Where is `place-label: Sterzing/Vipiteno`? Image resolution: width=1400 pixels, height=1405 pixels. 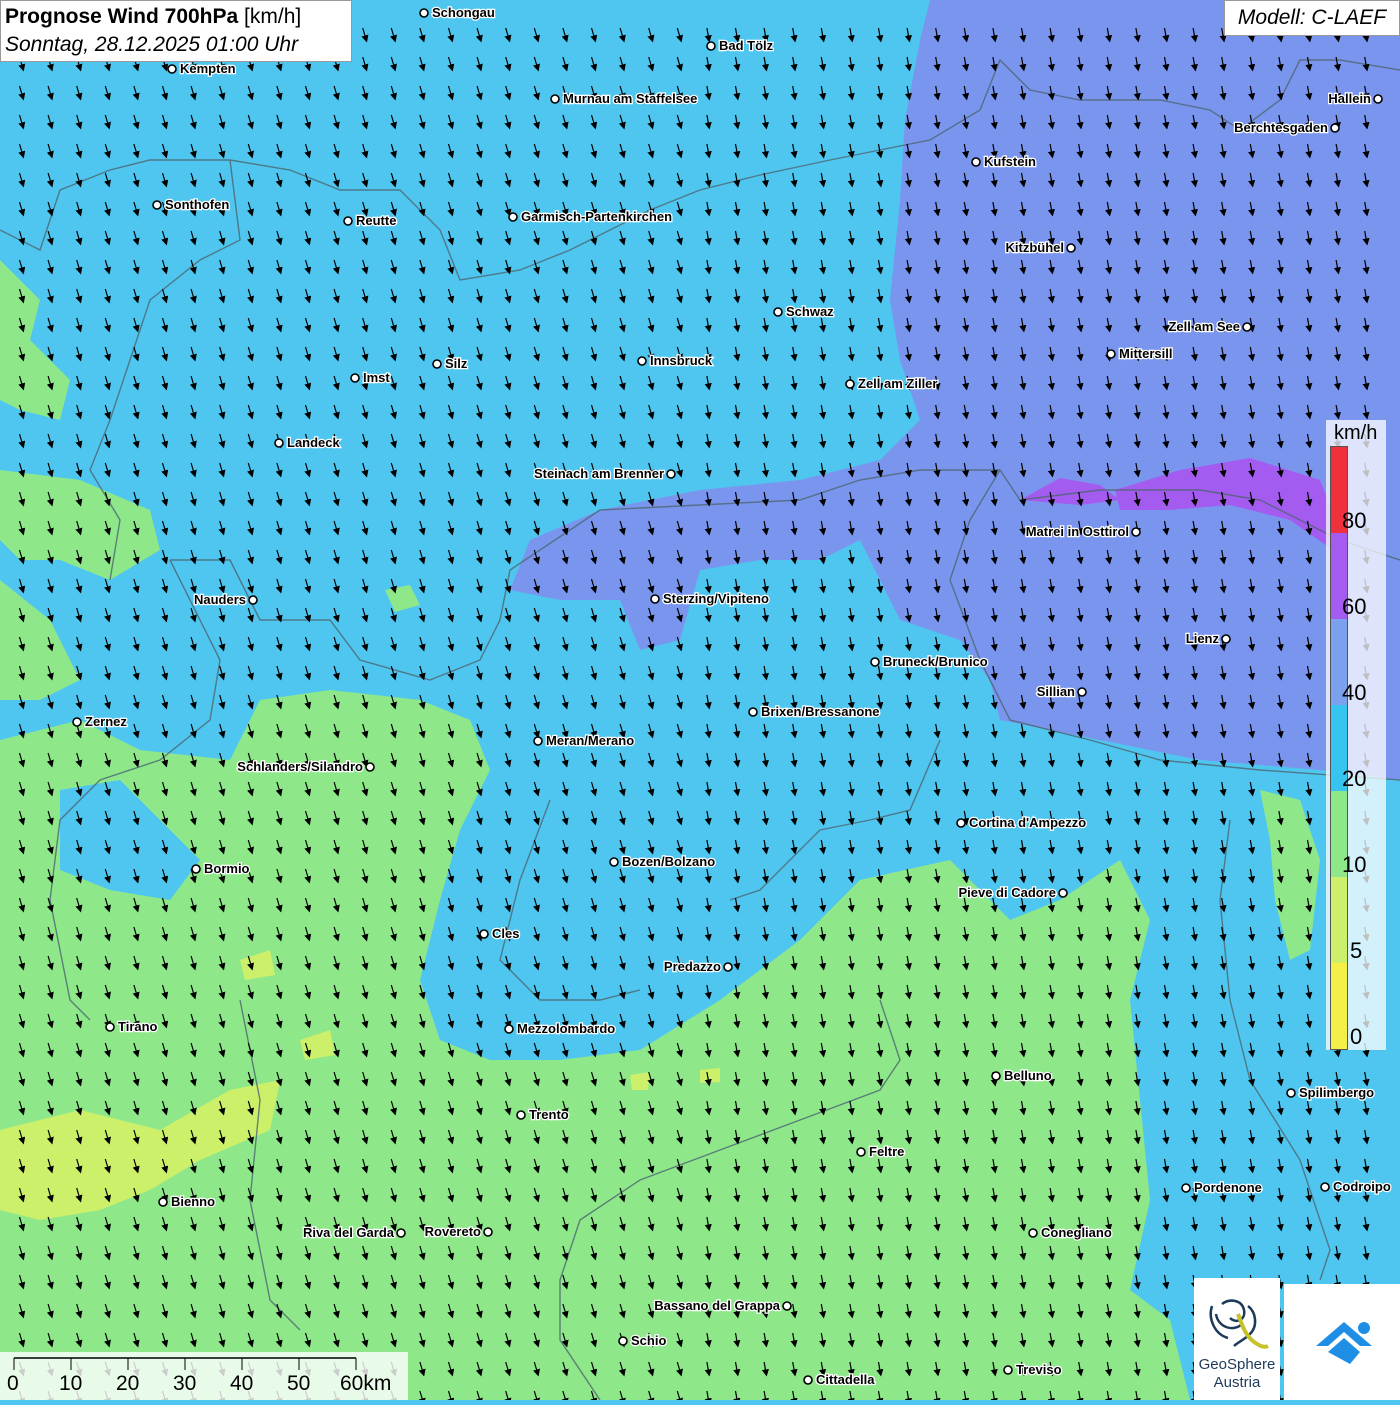 place-label: Sterzing/Vipiteno is located at coordinates (716, 598).